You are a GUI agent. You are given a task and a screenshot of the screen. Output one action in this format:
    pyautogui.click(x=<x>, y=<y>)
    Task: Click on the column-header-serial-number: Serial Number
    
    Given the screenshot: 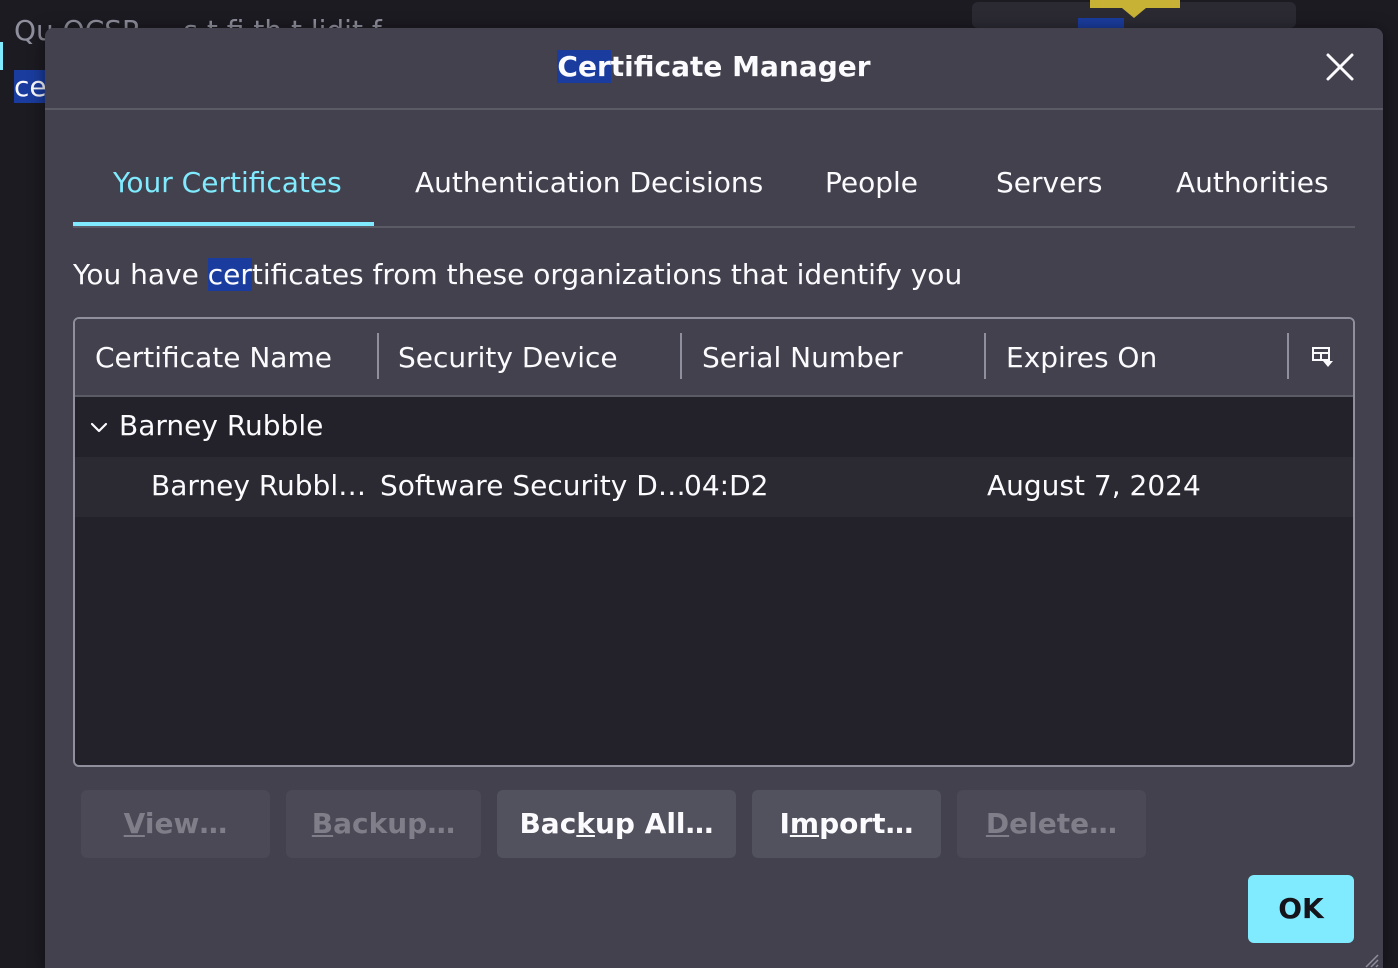 What is the action you would take?
    pyautogui.click(x=802, y=357)
    